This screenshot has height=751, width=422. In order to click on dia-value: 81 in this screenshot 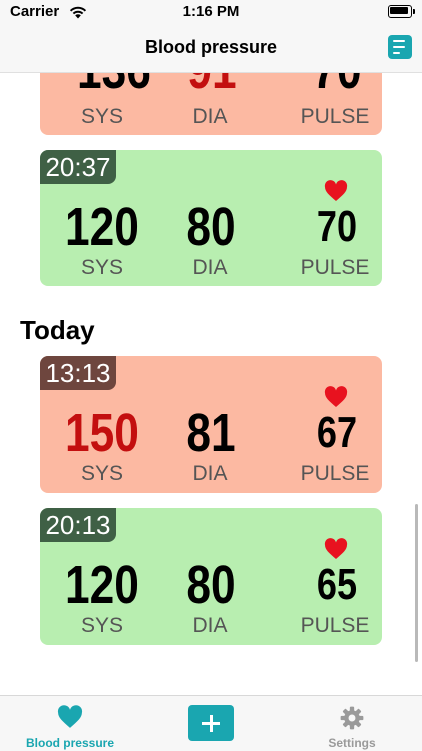, I will do `click(211, 433)`.